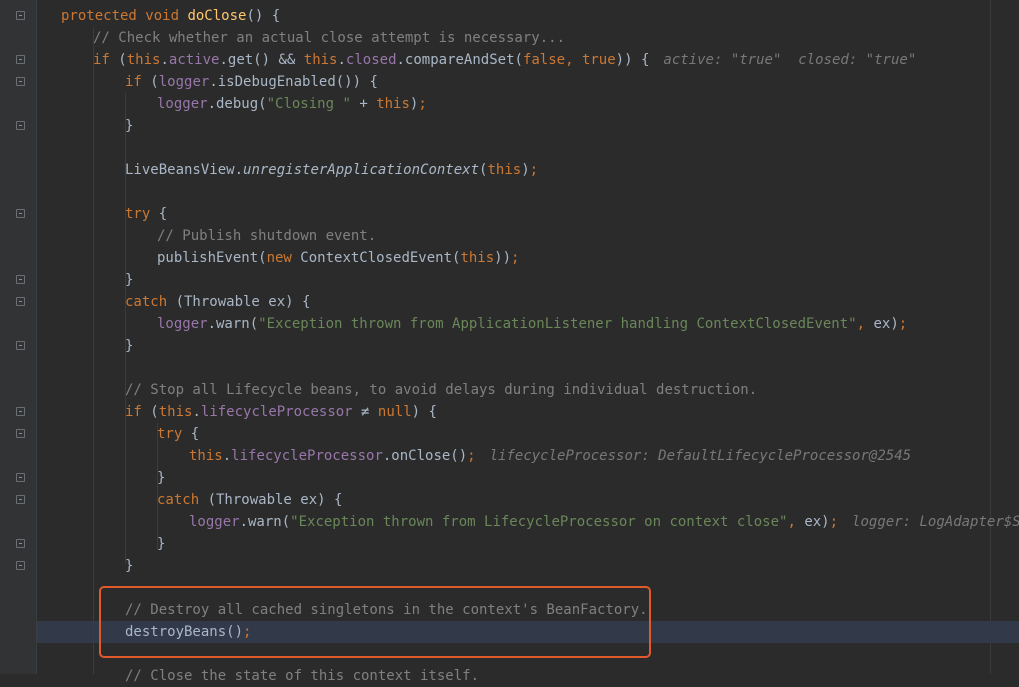  Describe the element at coordinates (365, 412) in the screenshot. I see `code-token: ≠` at that location.